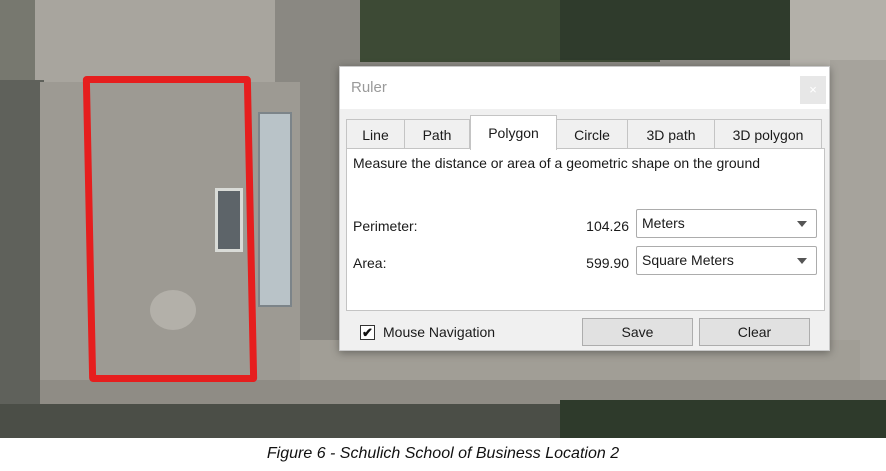 The image size is (886, 471). I want to click on area-unit-value: Square Meters, so click(688, 260).